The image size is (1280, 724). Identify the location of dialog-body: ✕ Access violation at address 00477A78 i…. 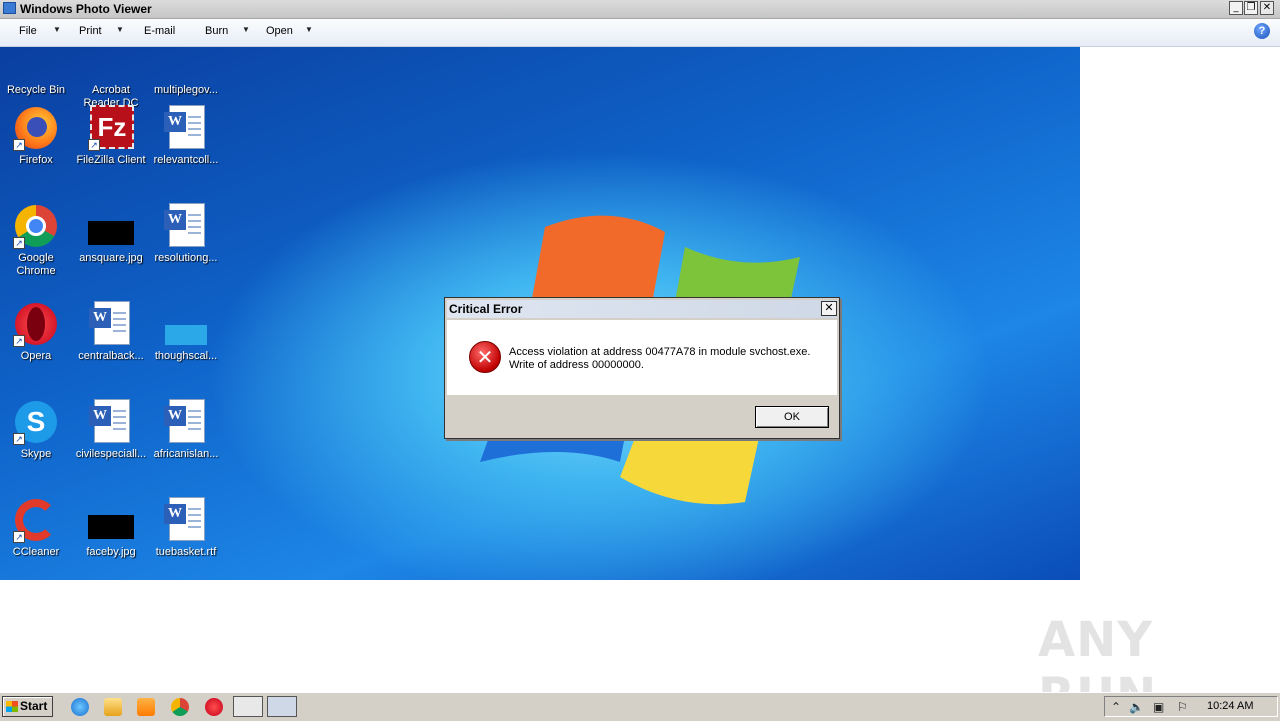
(642, 357).